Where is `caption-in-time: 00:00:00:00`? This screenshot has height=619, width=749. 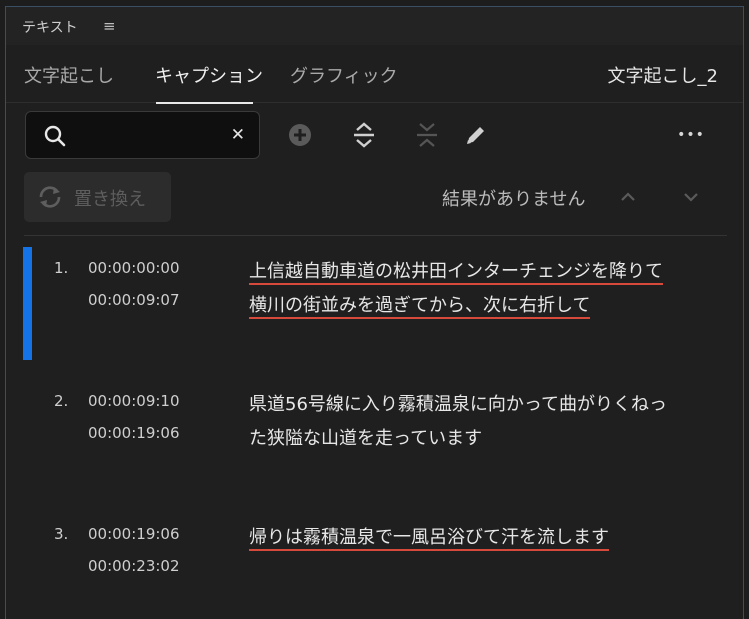 caption-in-time: 00:00:00:00 is located at coordinates (134, 268).